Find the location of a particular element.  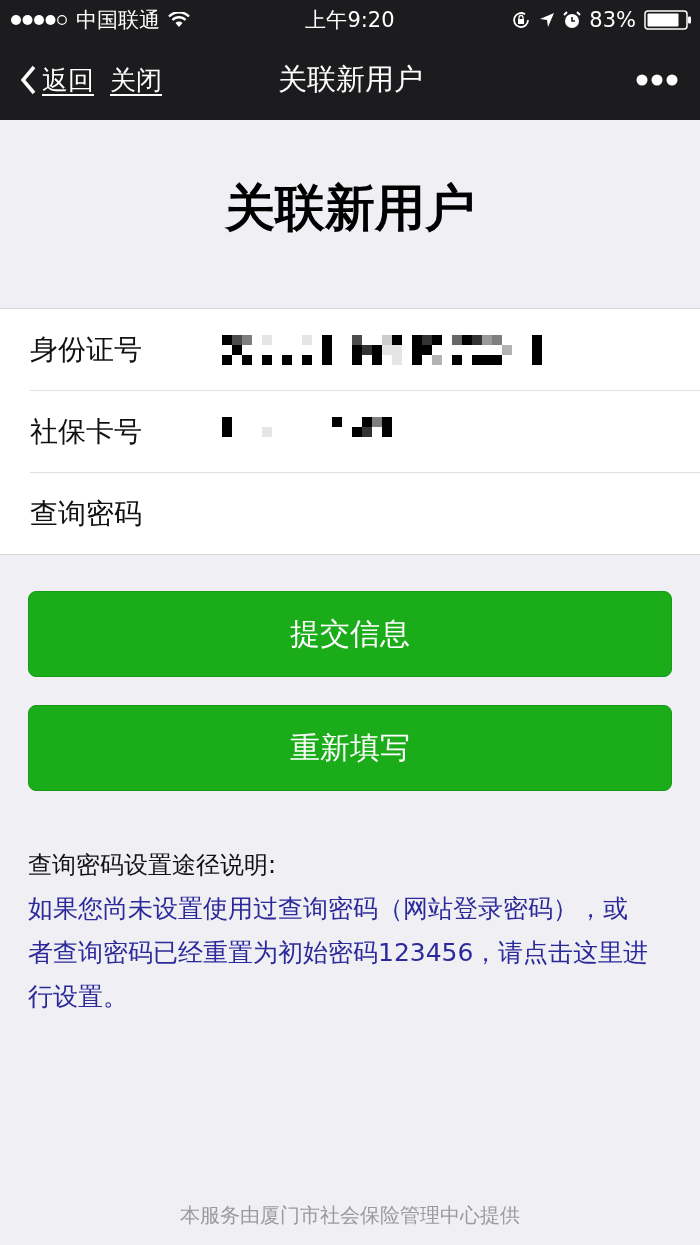

wifi-icon is located at coordinates (179, 20).